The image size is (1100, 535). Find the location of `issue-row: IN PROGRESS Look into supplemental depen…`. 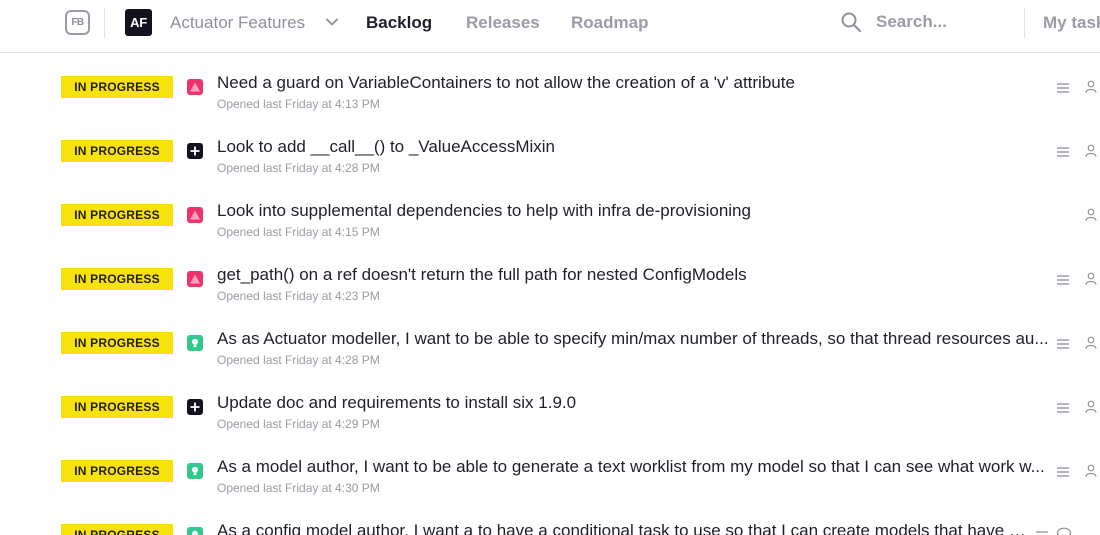

issue-row: IN PROGRESS Look into supplemental depen… is located at coordinates (550, 224).